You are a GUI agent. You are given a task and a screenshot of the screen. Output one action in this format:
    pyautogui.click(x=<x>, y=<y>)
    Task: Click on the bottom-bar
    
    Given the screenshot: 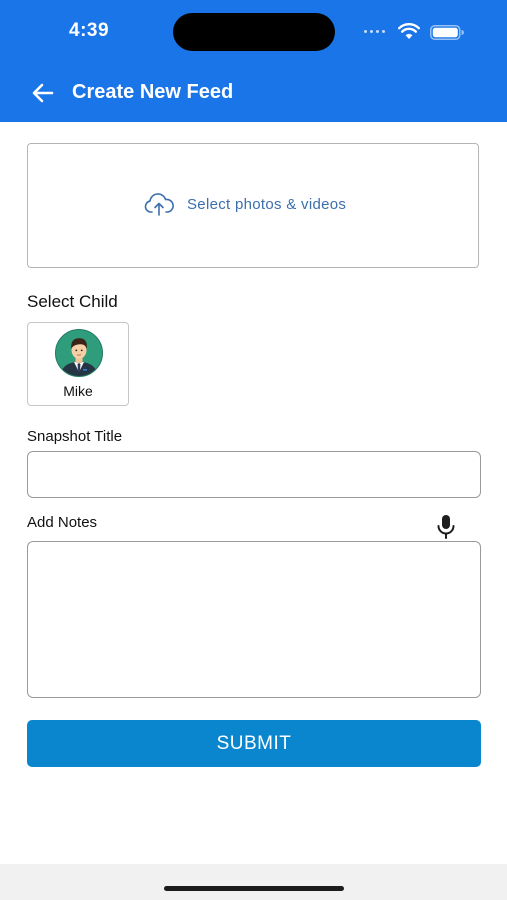 What is the action you would take?
    pyautogui.click(x=253, y=882)
    